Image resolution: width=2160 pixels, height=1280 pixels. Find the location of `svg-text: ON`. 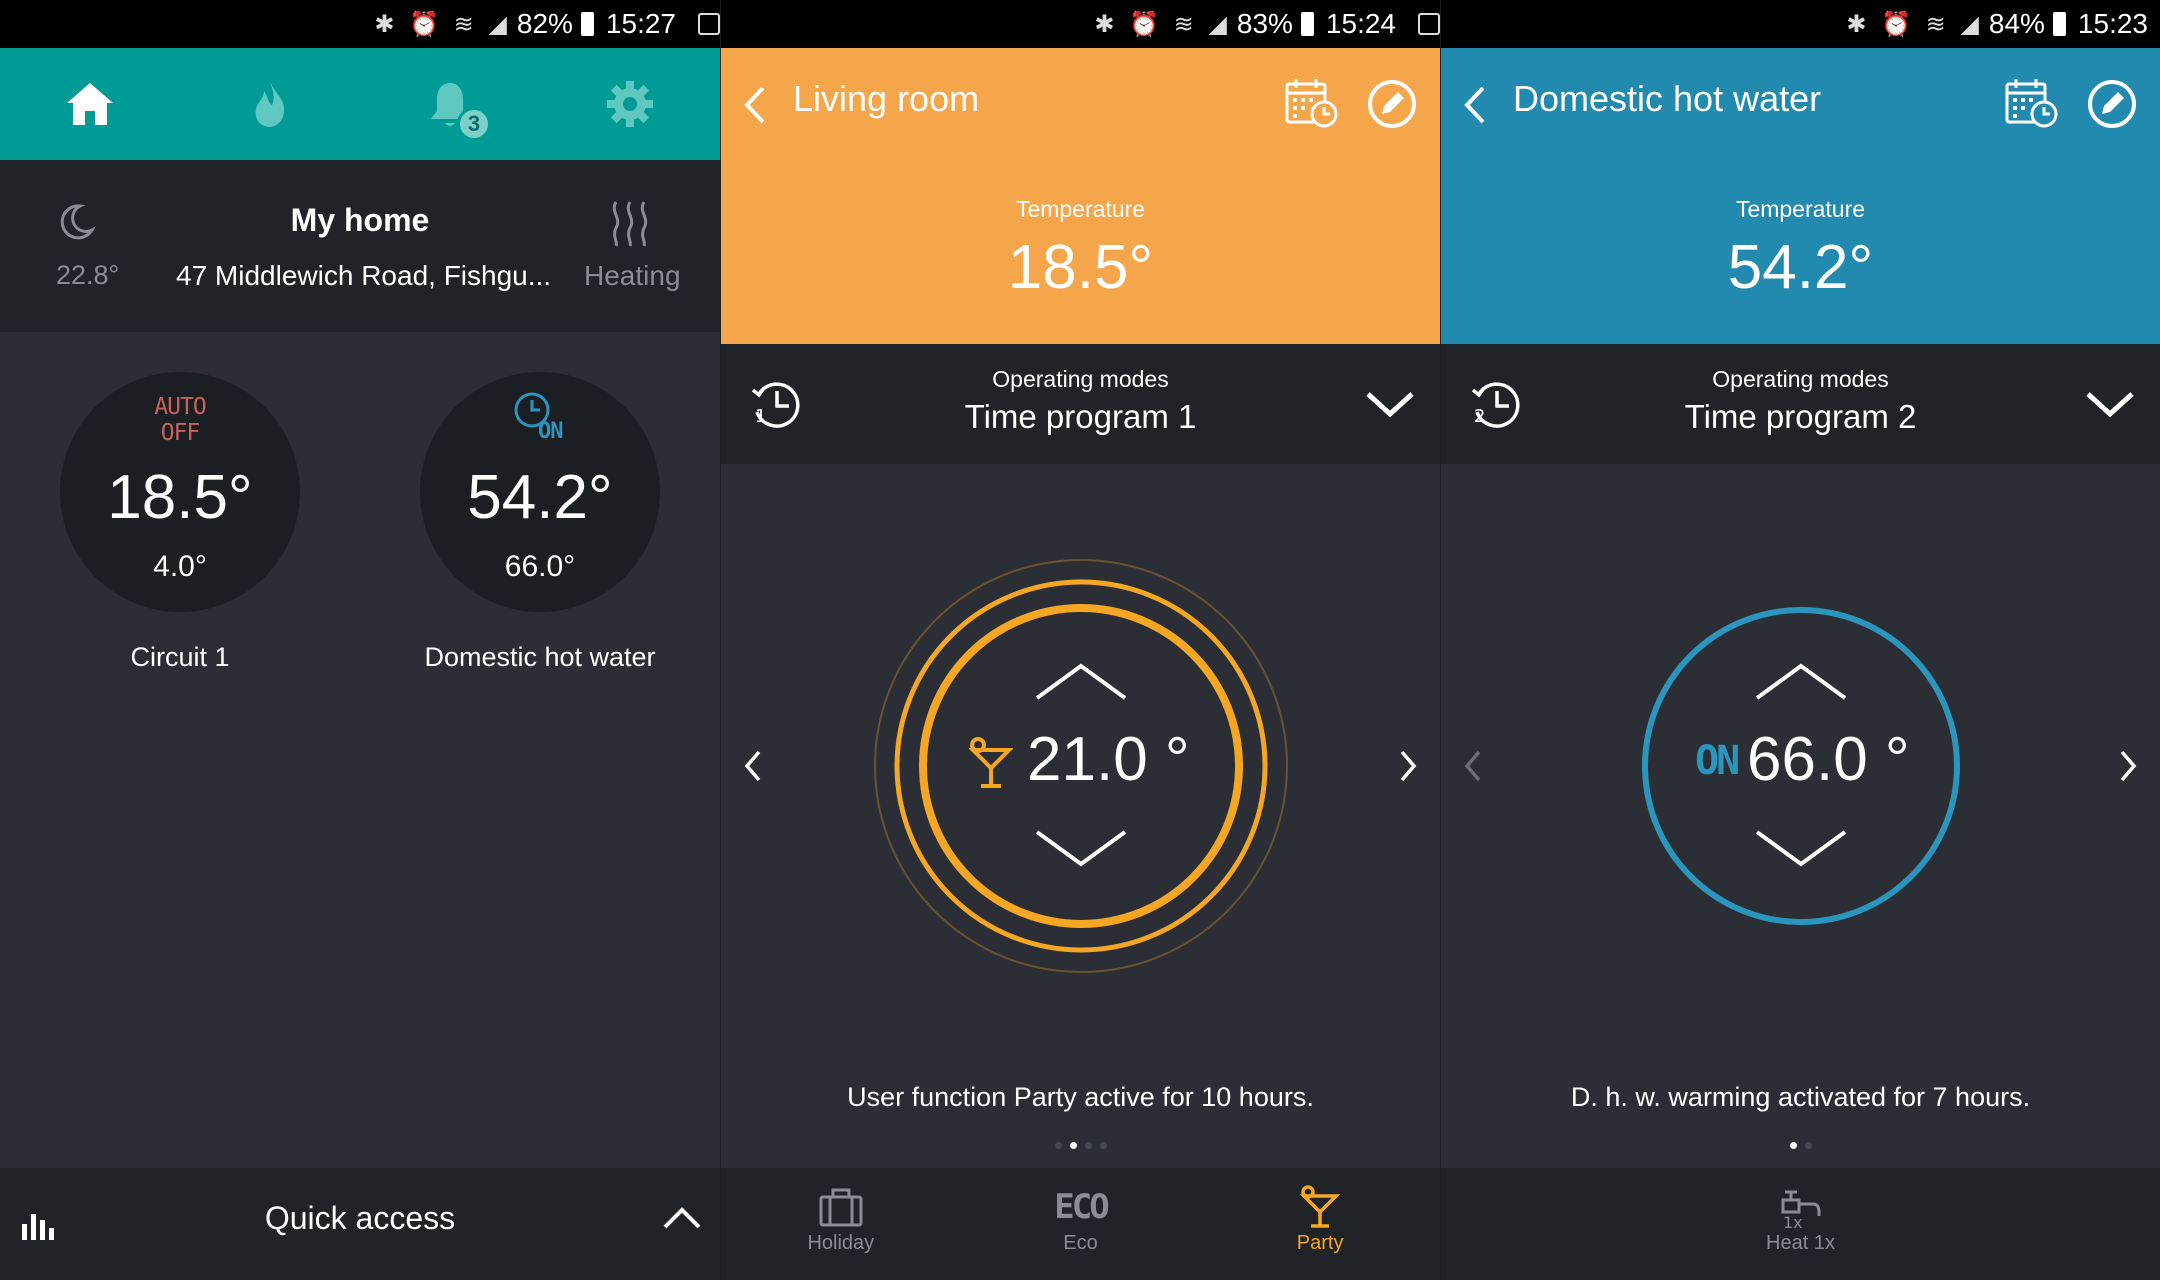

svg-text: ON is located at coordinates (550, 429).